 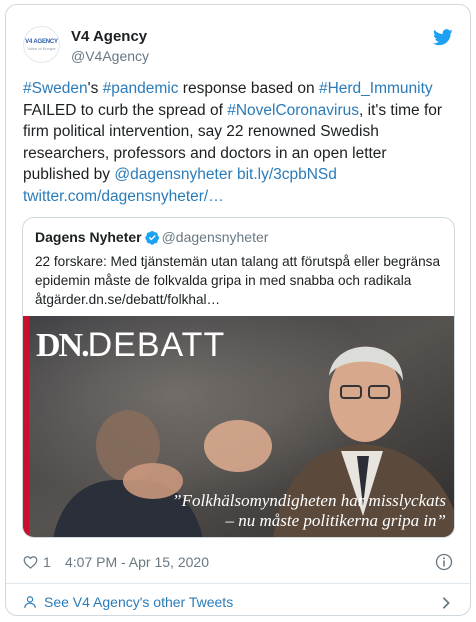 I want to click on dn-debatt-logo: DN.DEBATT, so click(x=130, y=345).